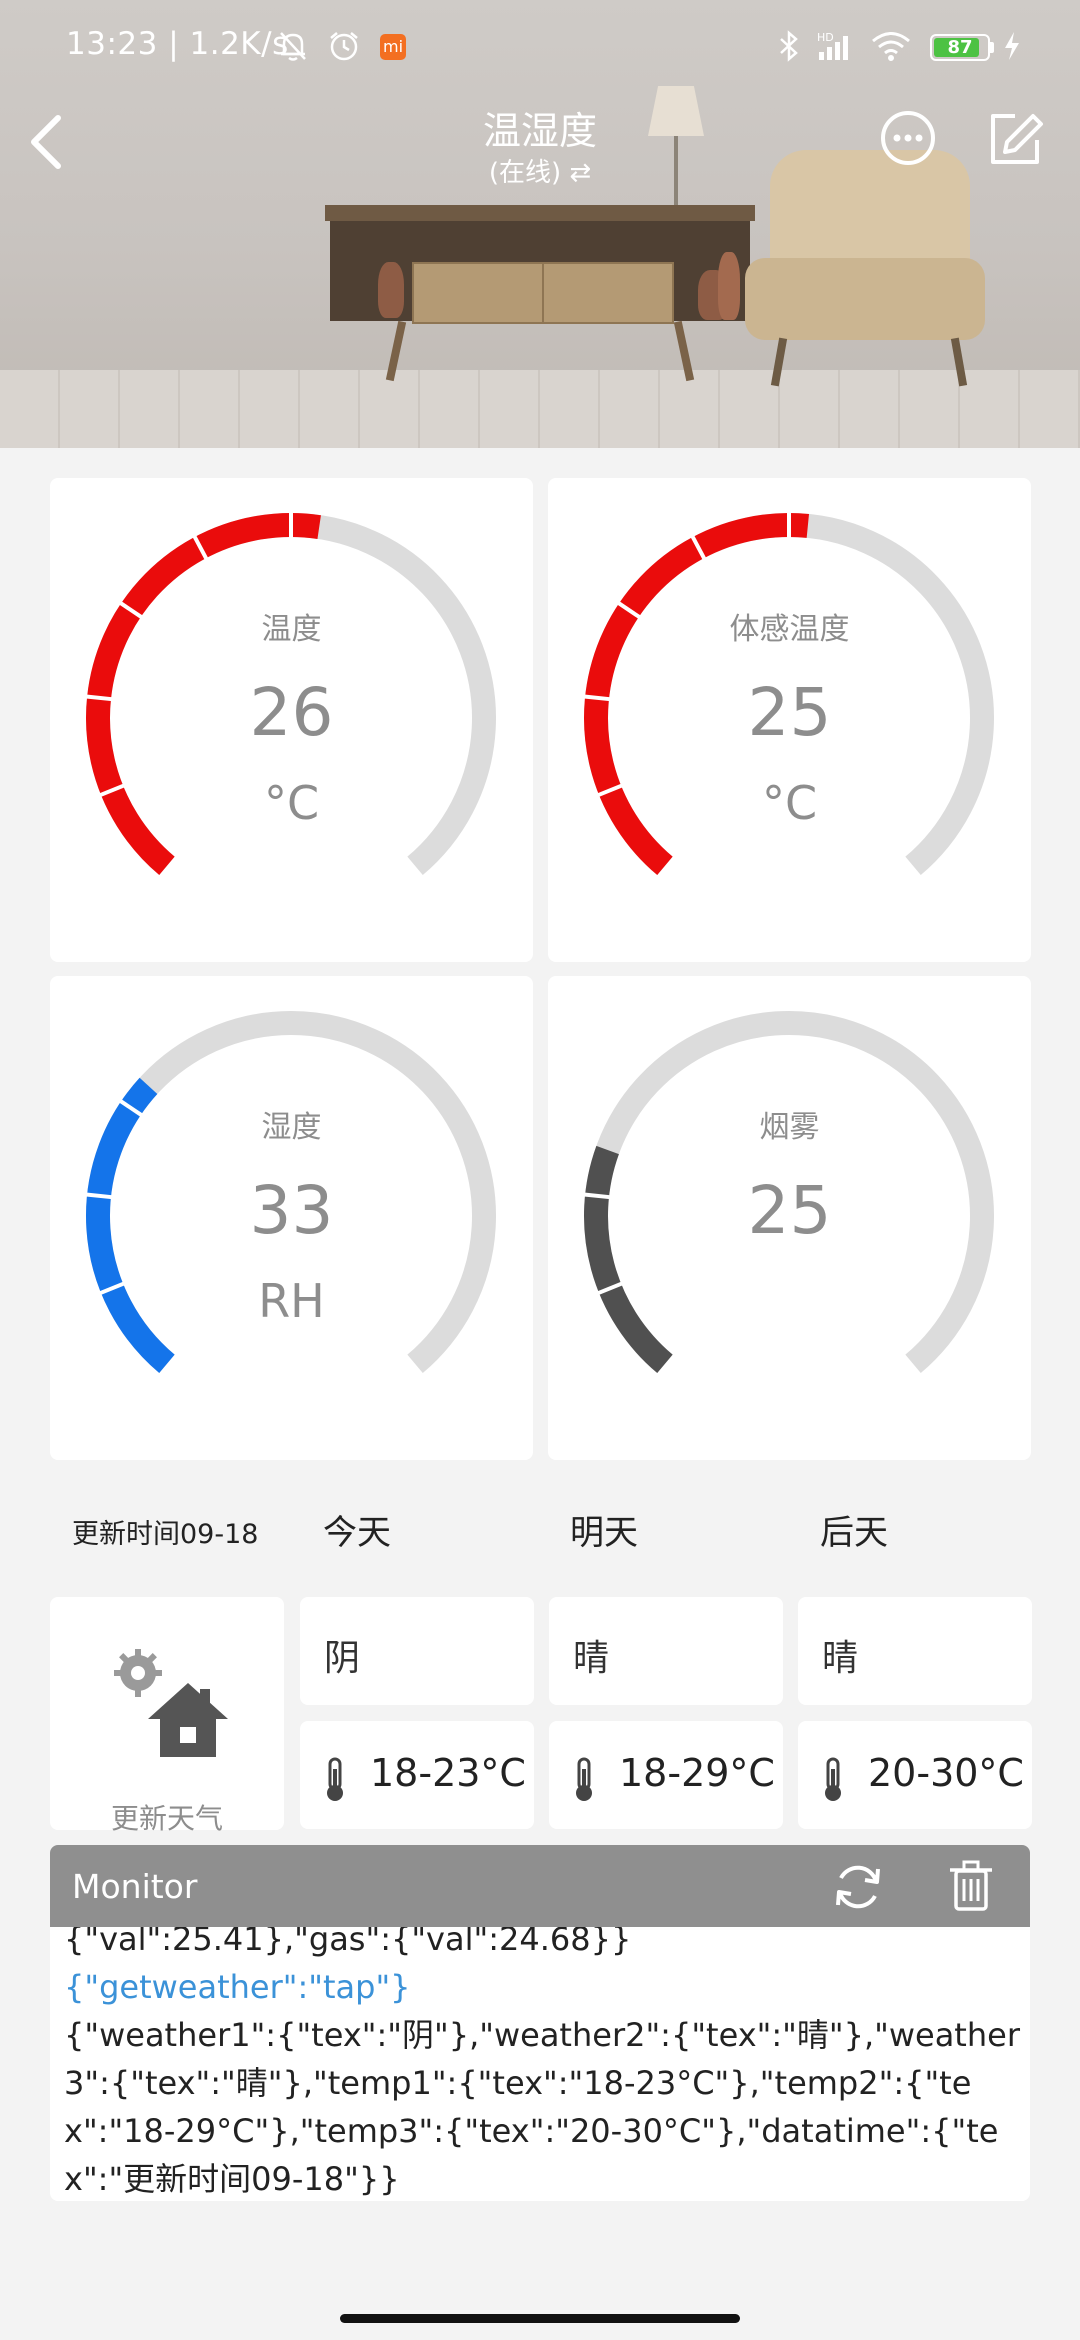 Image resolution: width=1080 pixels, height=2340 pixels. I want to click on weather-condition-day-after: 晴, so click(915, 1651).